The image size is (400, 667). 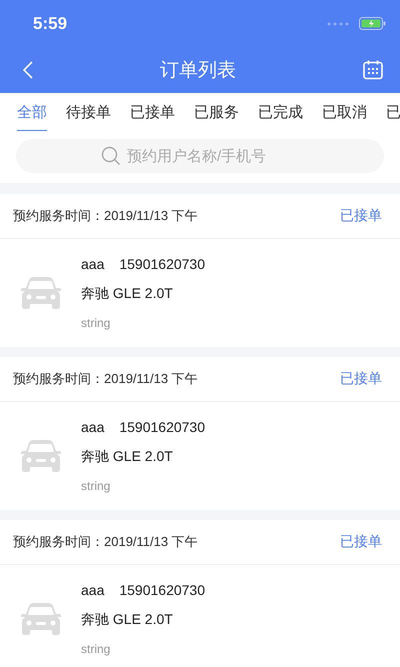 I want to click on status-time: 5:59, so click(x=50, y=24).